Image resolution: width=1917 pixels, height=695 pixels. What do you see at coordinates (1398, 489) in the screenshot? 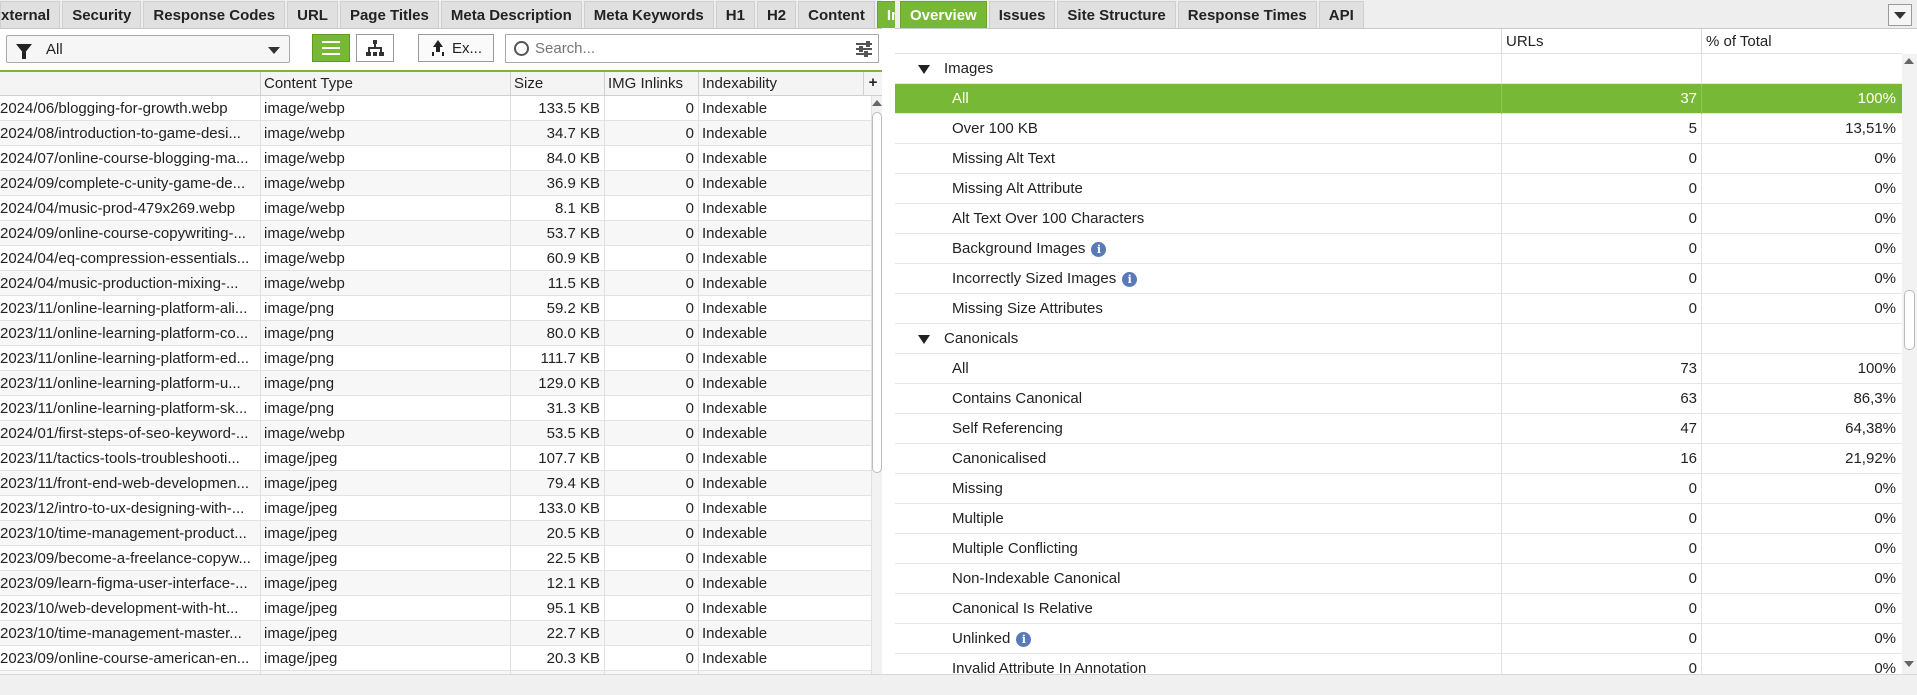
I see `overview-row-missing: Missing 0 0%` at bounding box center [1398, 489].